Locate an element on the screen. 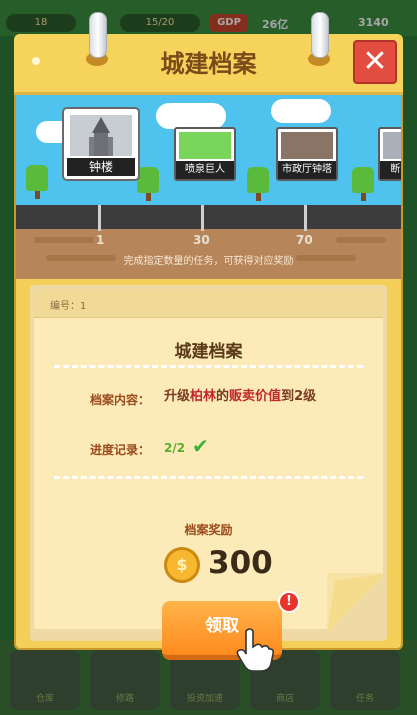 The image size is (417, 715). dialog-header: 城建档案 ✕ is located at coordinates (208, 64).